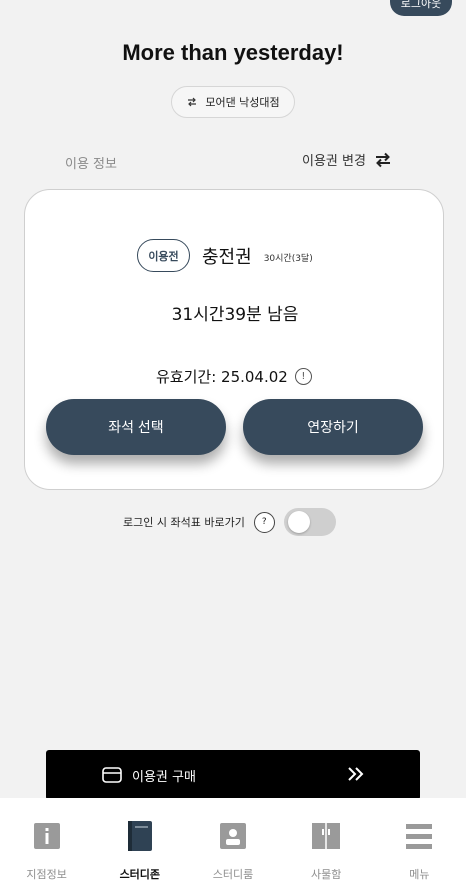 The height and width of the screenshot is (895, 466). Describe the element at coordinates (233, 775) in the screenshot. I see `purchase-ticket-button: 이용권 구매` at that location.